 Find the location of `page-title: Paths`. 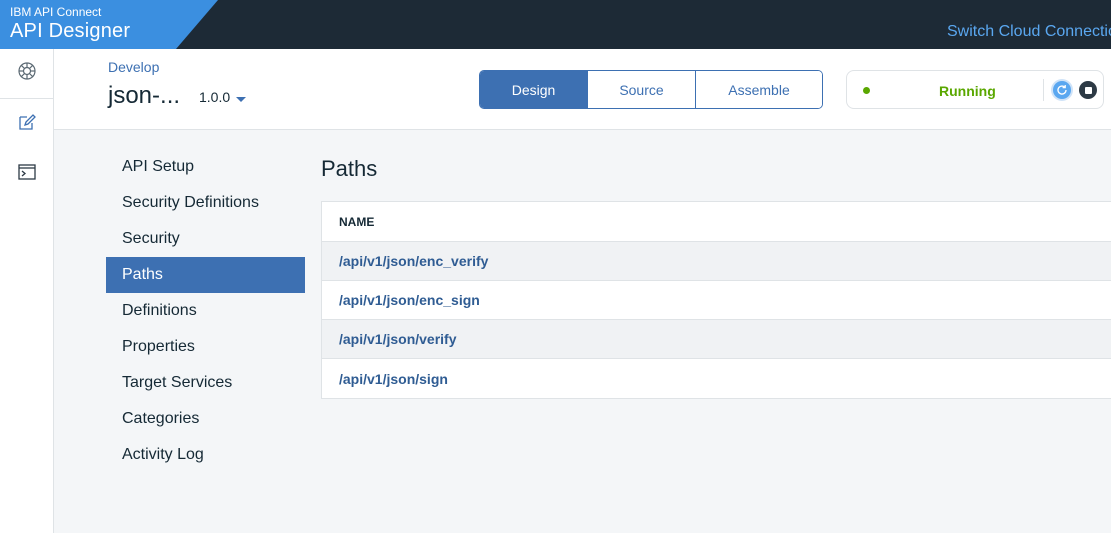

page-title: Paths is located at coordinates (349, 168).